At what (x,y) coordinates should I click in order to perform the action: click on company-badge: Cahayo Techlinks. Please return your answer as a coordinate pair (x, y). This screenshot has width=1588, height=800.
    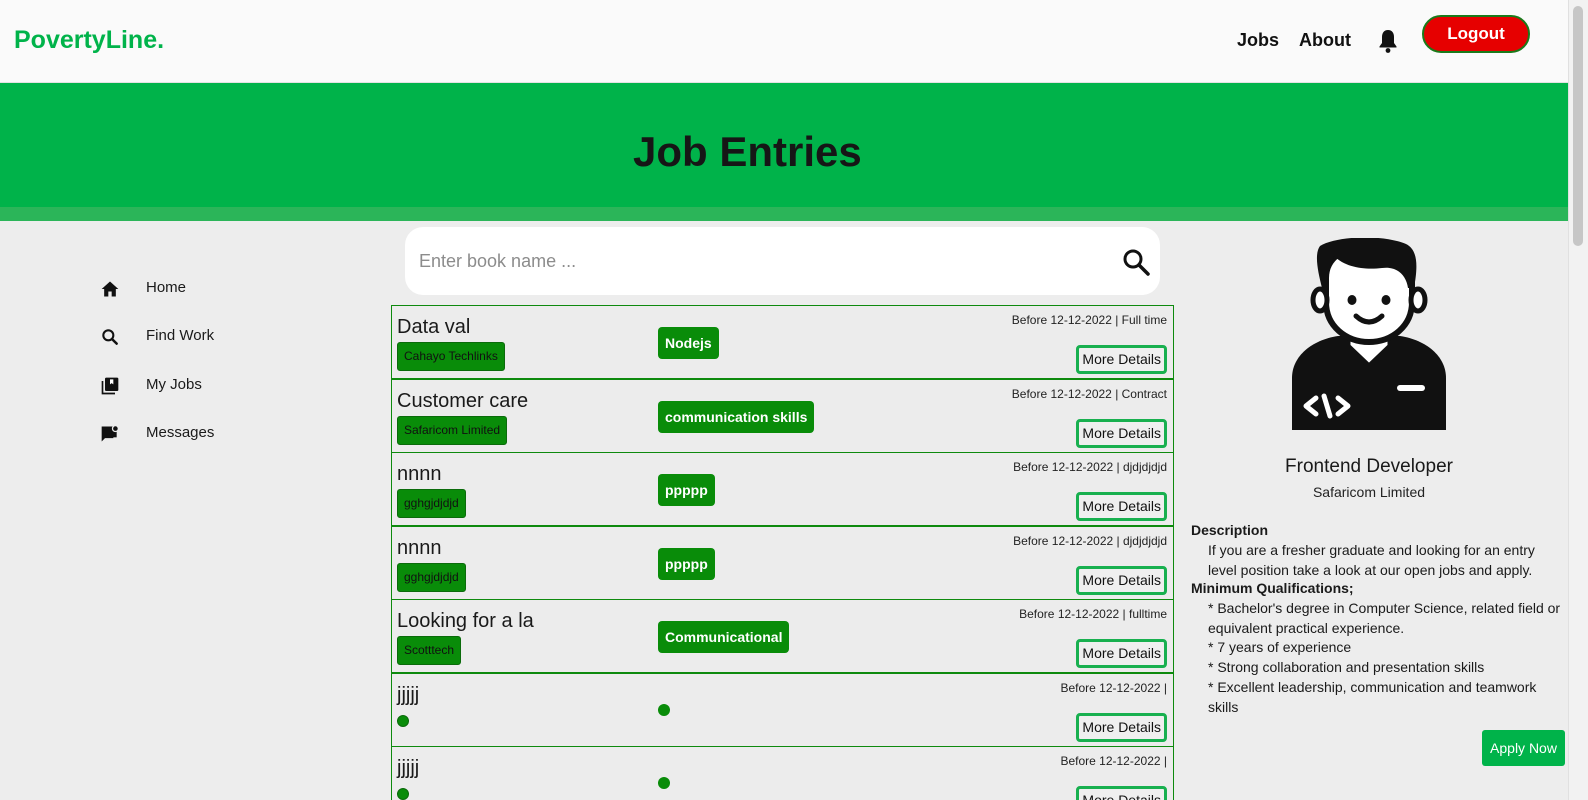
    Looking at the image, I should click on (451, 356).